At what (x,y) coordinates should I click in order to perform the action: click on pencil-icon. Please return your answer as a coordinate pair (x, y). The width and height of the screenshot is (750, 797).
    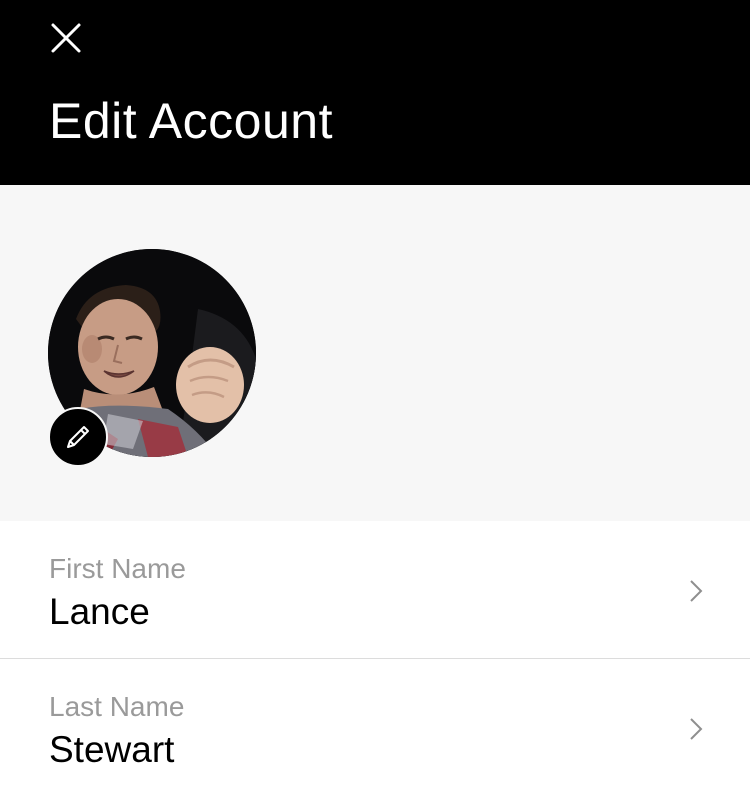
    Looking at the image, I should click on (78, 437).